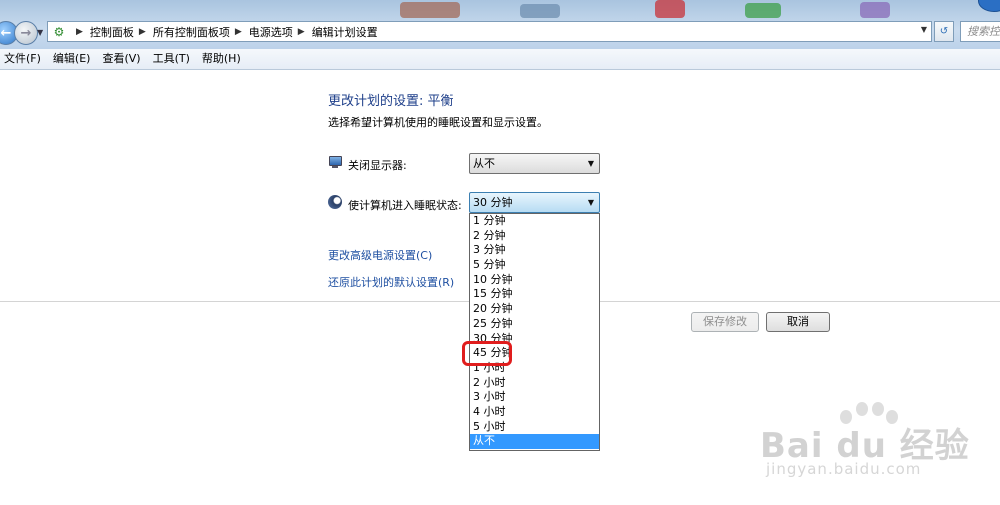 The height and width of the screenshot is (505, 1000). What do you see at coordinates (391, 282) in the screenshot?
I see `restore-defaults-link: 还原此计划的默认设置(R)` at bounding box center [391, 282].